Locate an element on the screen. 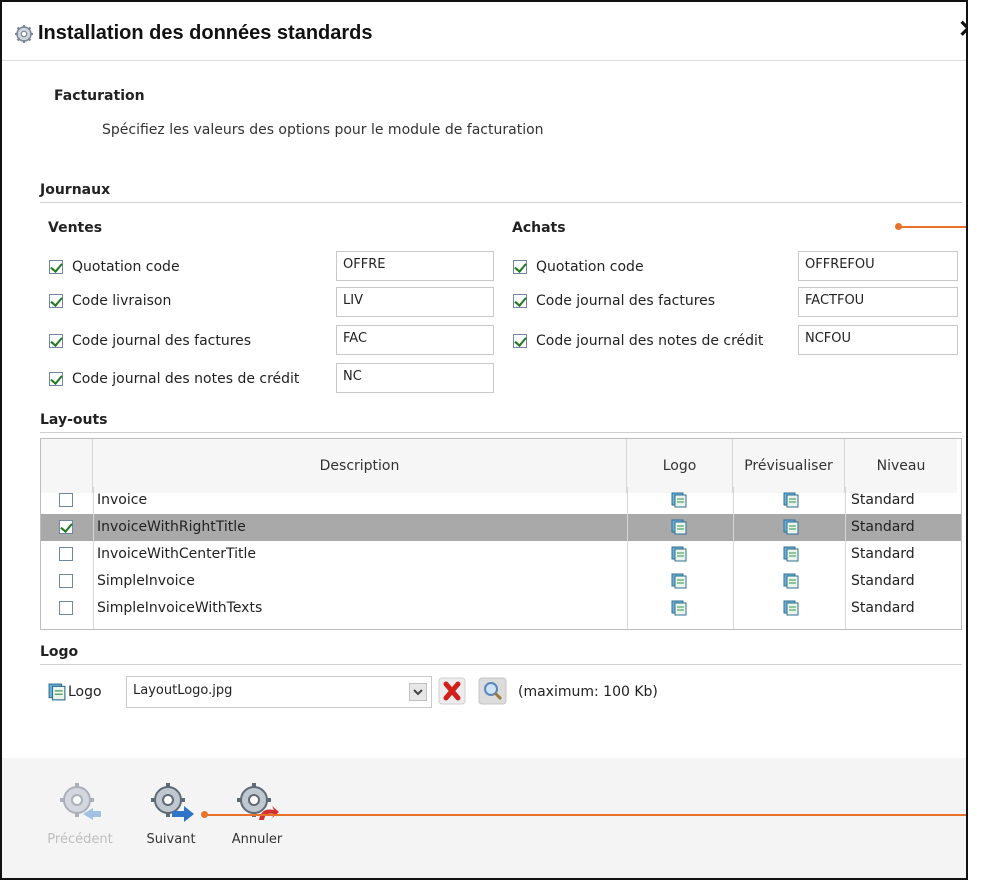  row-description: InvoiceWithRightTitle is located at coordinates (171, 527).